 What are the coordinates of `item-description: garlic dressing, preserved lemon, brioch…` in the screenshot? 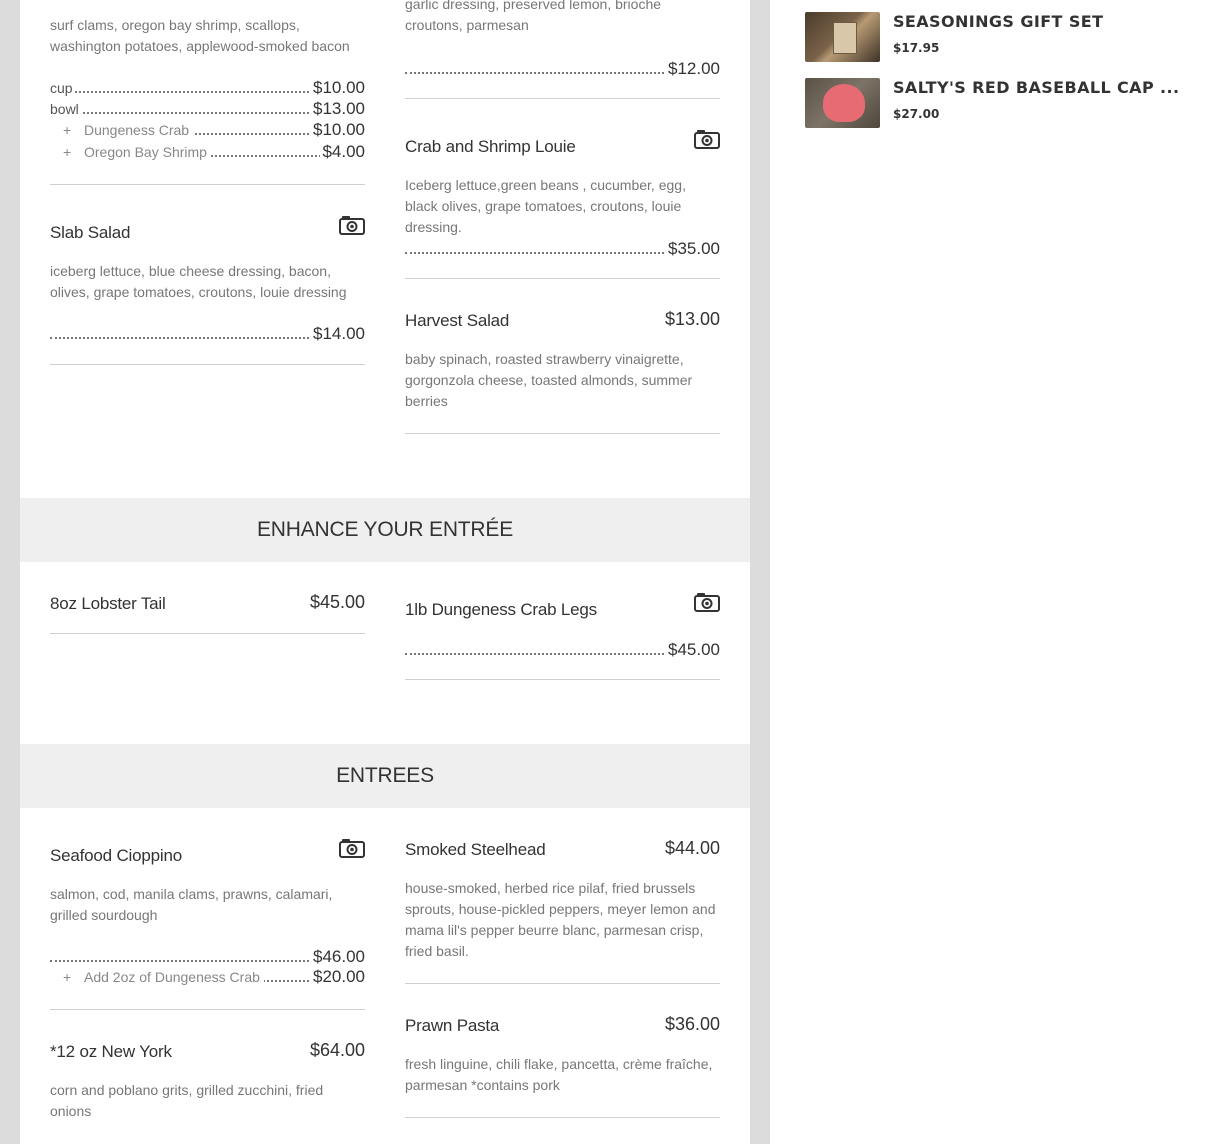 It's located at (533, 16).